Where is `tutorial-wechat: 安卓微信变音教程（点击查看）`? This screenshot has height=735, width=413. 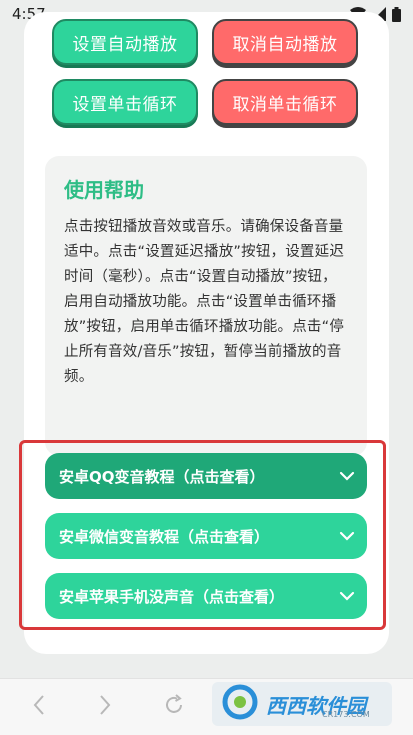
tutorial-wechat: 安卓微信变音教程（点击查看） is located at coordinates (206, 536).